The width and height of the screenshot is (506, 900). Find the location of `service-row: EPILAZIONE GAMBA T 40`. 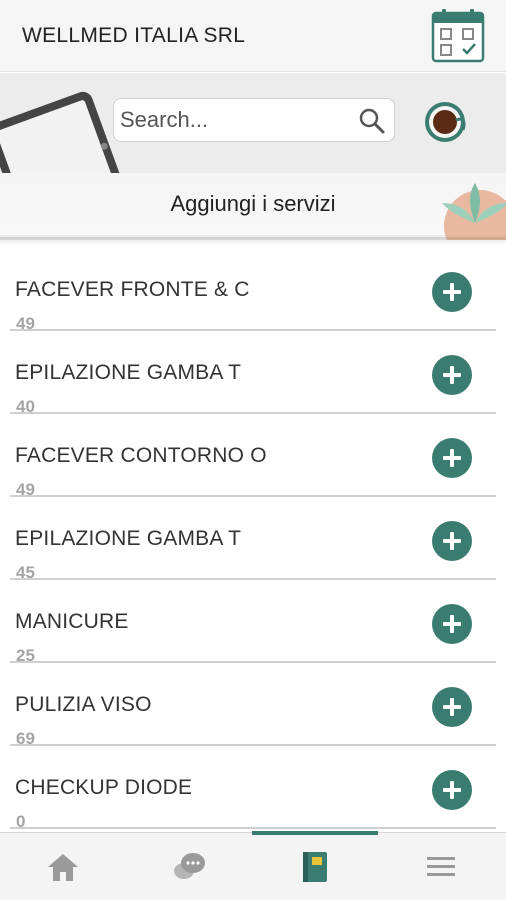

service-row: EPILAZIONE GAMBA T 40 is located at coordinates (253, 373).